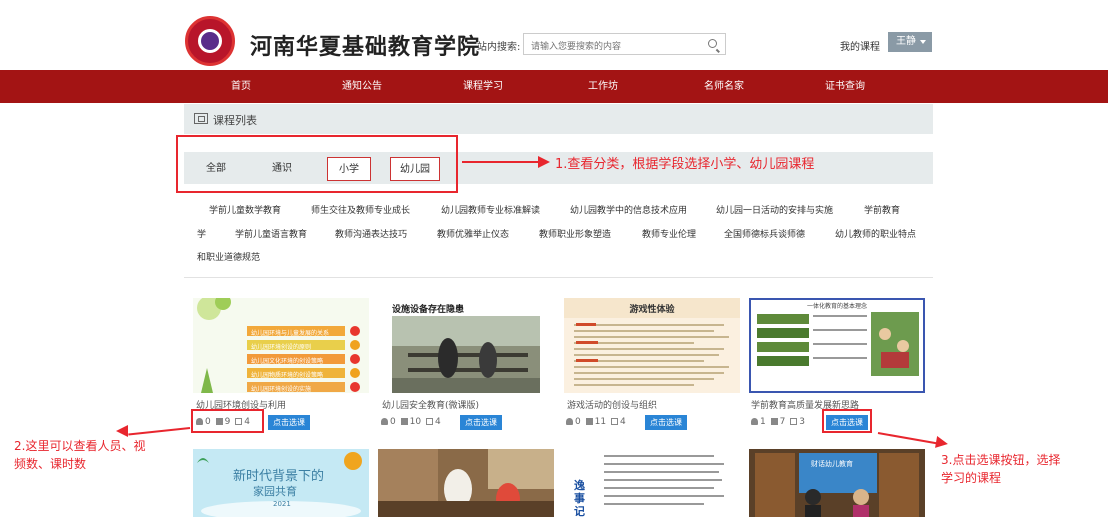 This screenshot has height=517, width=1108. What do you see at coordinates (317, 164) in the screenshot?
I see `highlight-box-filters` at bounding box center [317, 164].